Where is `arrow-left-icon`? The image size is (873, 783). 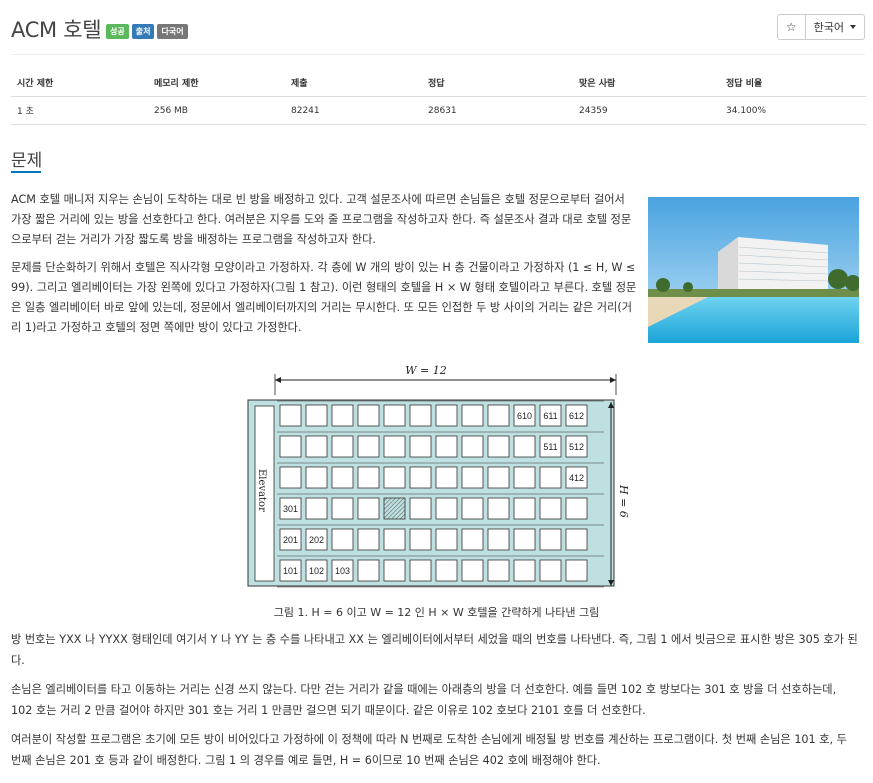 arrow-left-icon is located at coordinates (278, 380).